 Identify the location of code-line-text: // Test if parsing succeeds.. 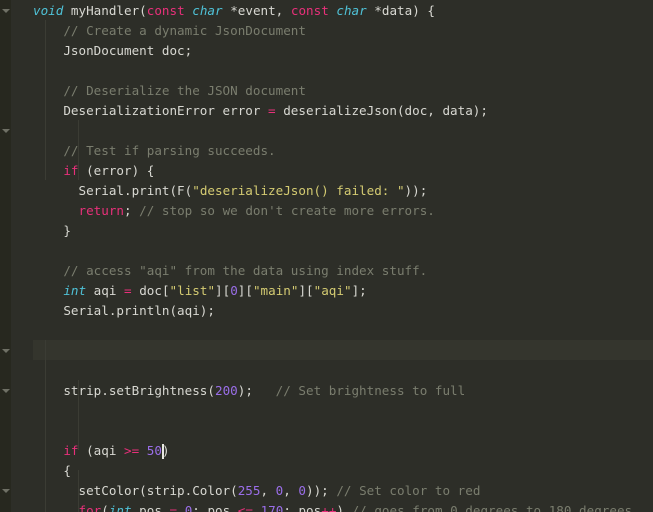
(154, 151).